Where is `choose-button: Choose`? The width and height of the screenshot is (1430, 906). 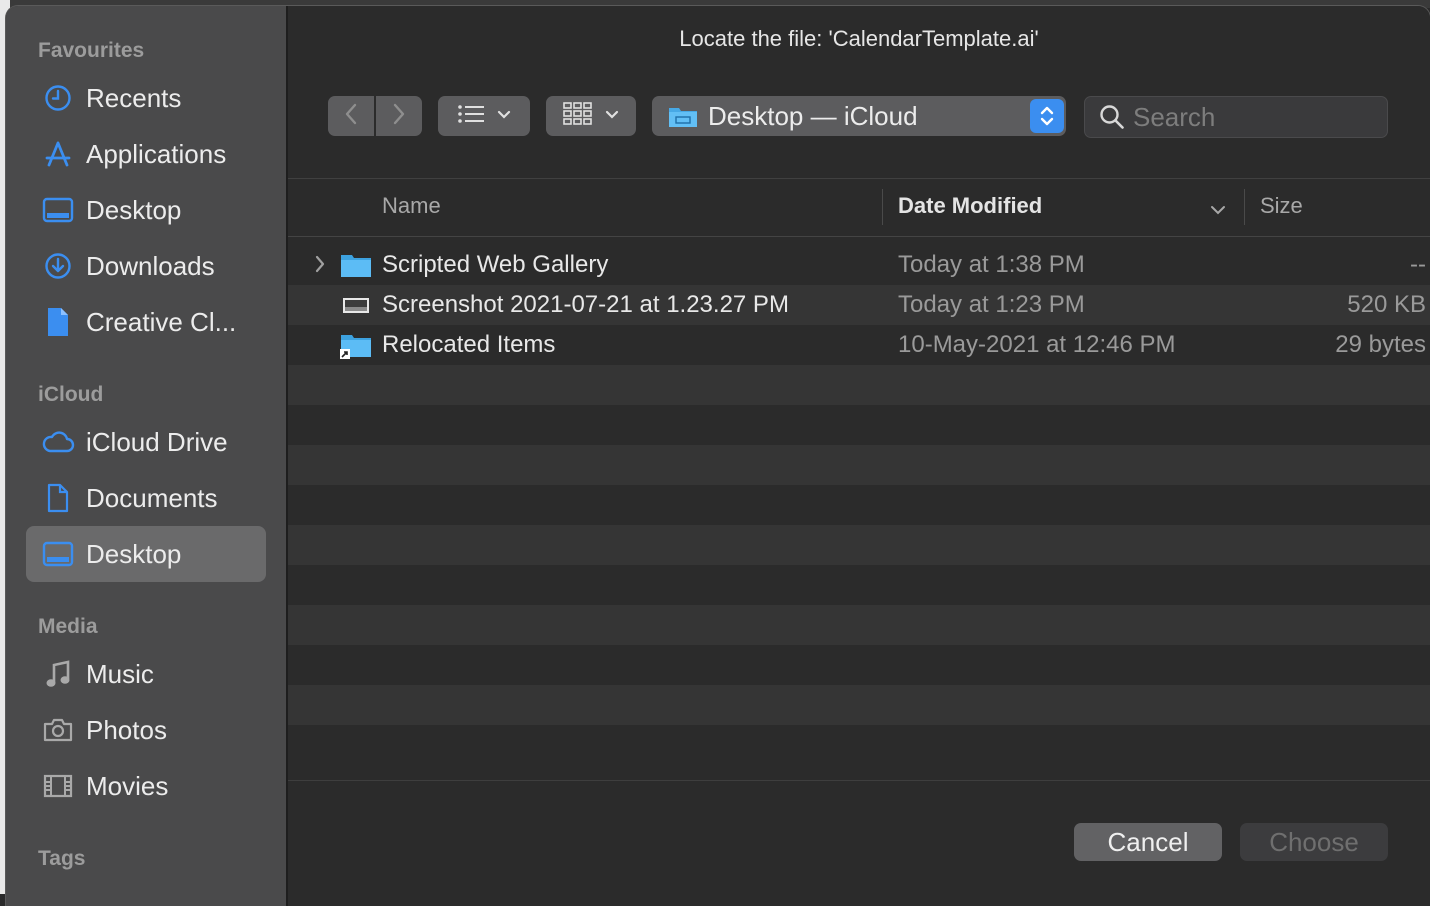
choose-button: Choose is located at coordinates (1314, 842).